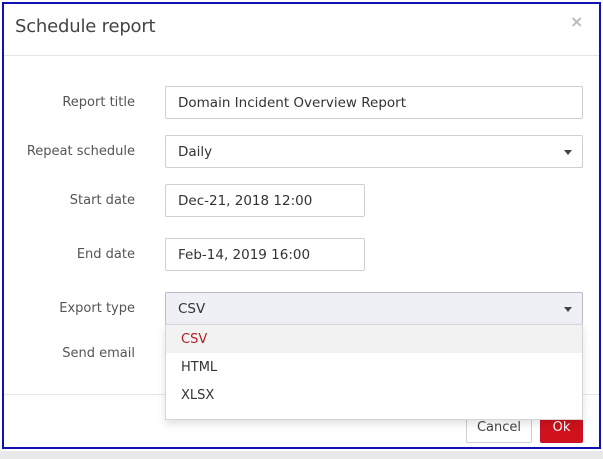 The image size is (603, 459). I want to click on repeat-schedule-select: Daily, so click(374, 151).